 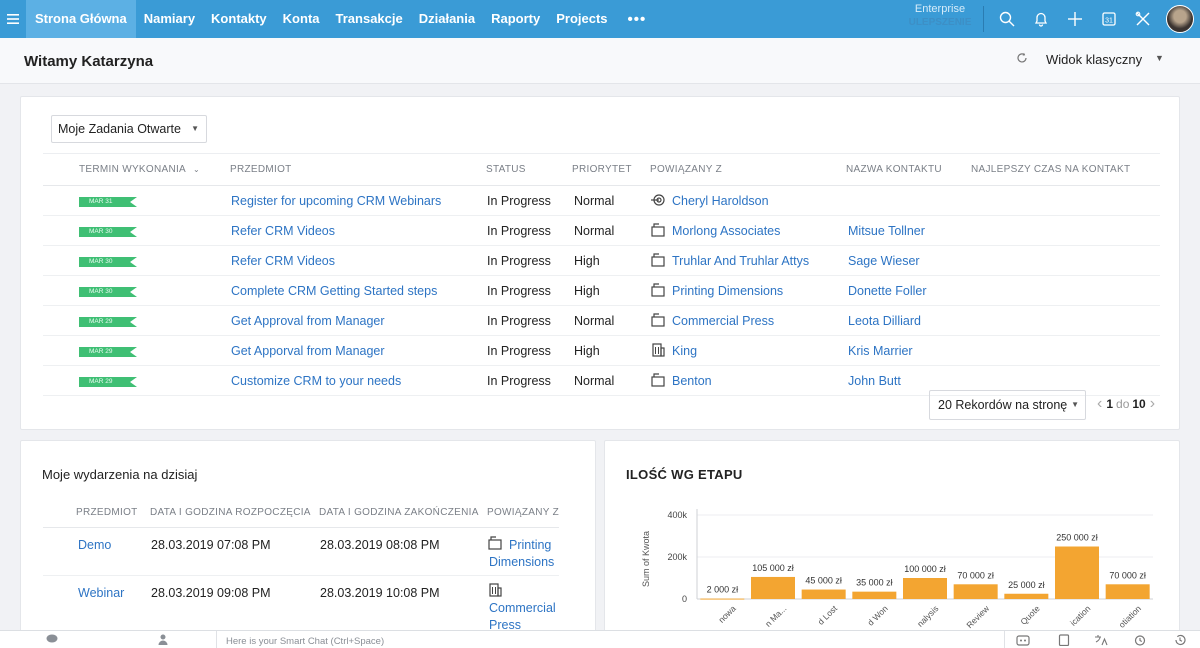 What do you see at coordinates (874, 381) in the screenshot?
I see `contact-name-link: John Butt` at bounding box center [874, 381].